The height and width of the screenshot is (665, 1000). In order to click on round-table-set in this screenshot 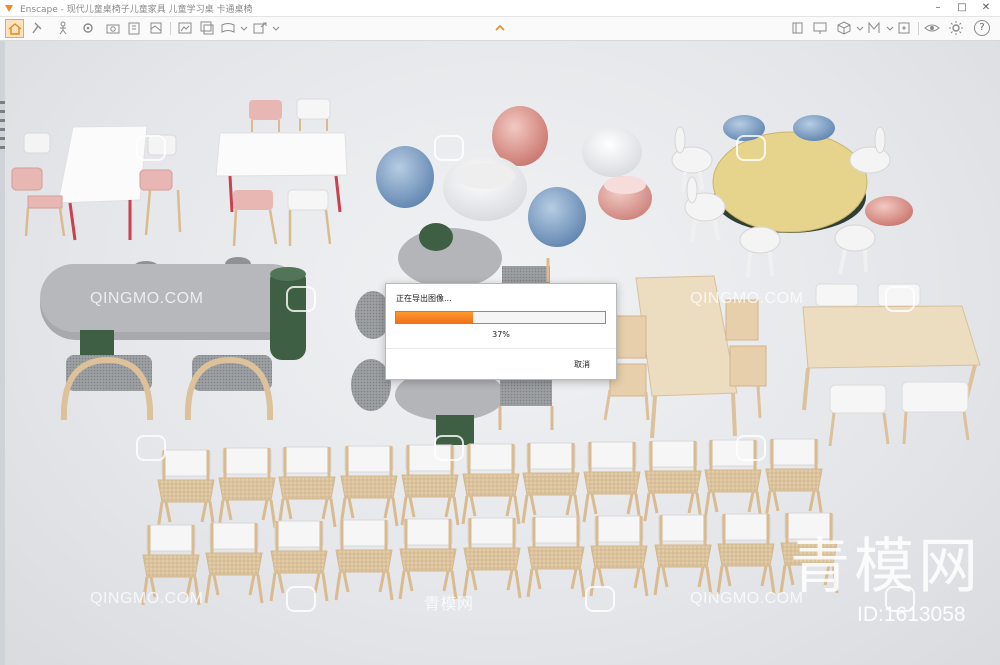, I will do `click(792, 197)`.